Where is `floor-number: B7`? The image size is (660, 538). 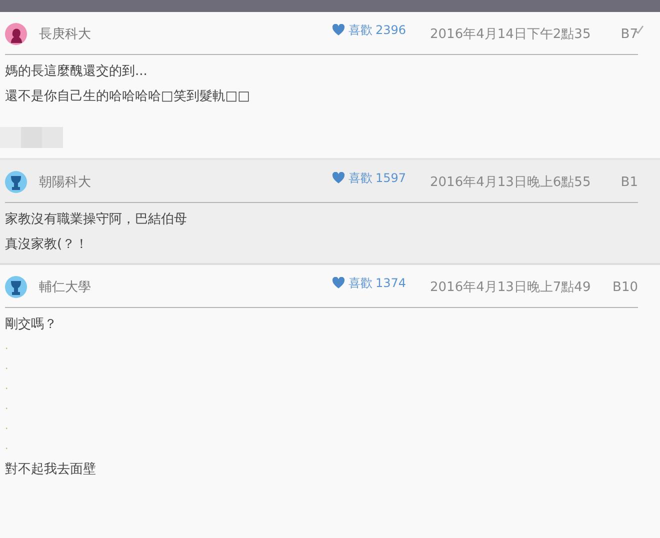
floor-number: B7 is located at coordinates (624, 34).